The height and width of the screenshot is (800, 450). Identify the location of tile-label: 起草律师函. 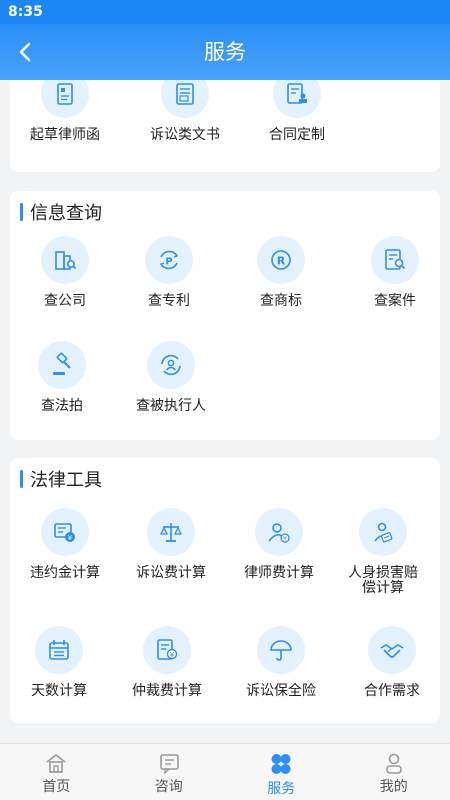
(65, 135).